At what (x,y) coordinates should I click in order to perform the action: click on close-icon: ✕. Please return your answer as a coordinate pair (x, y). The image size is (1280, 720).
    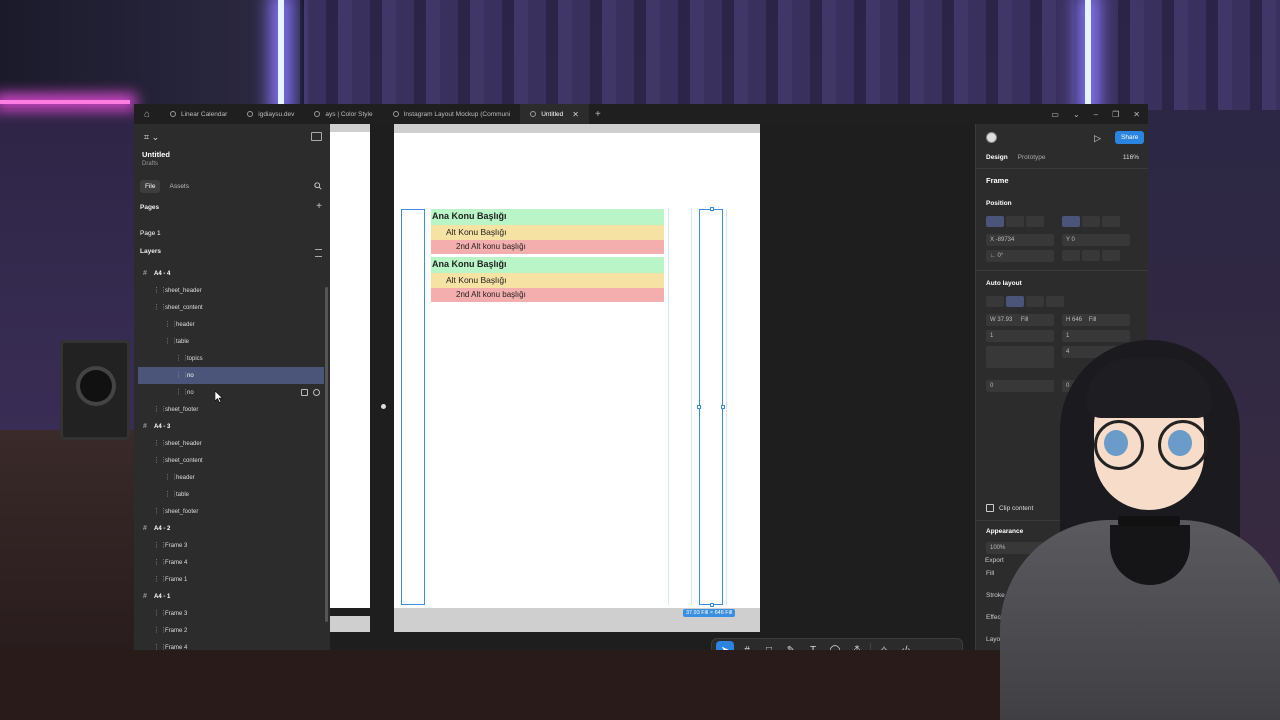
    Looking at the image, I should click on (575, 114).